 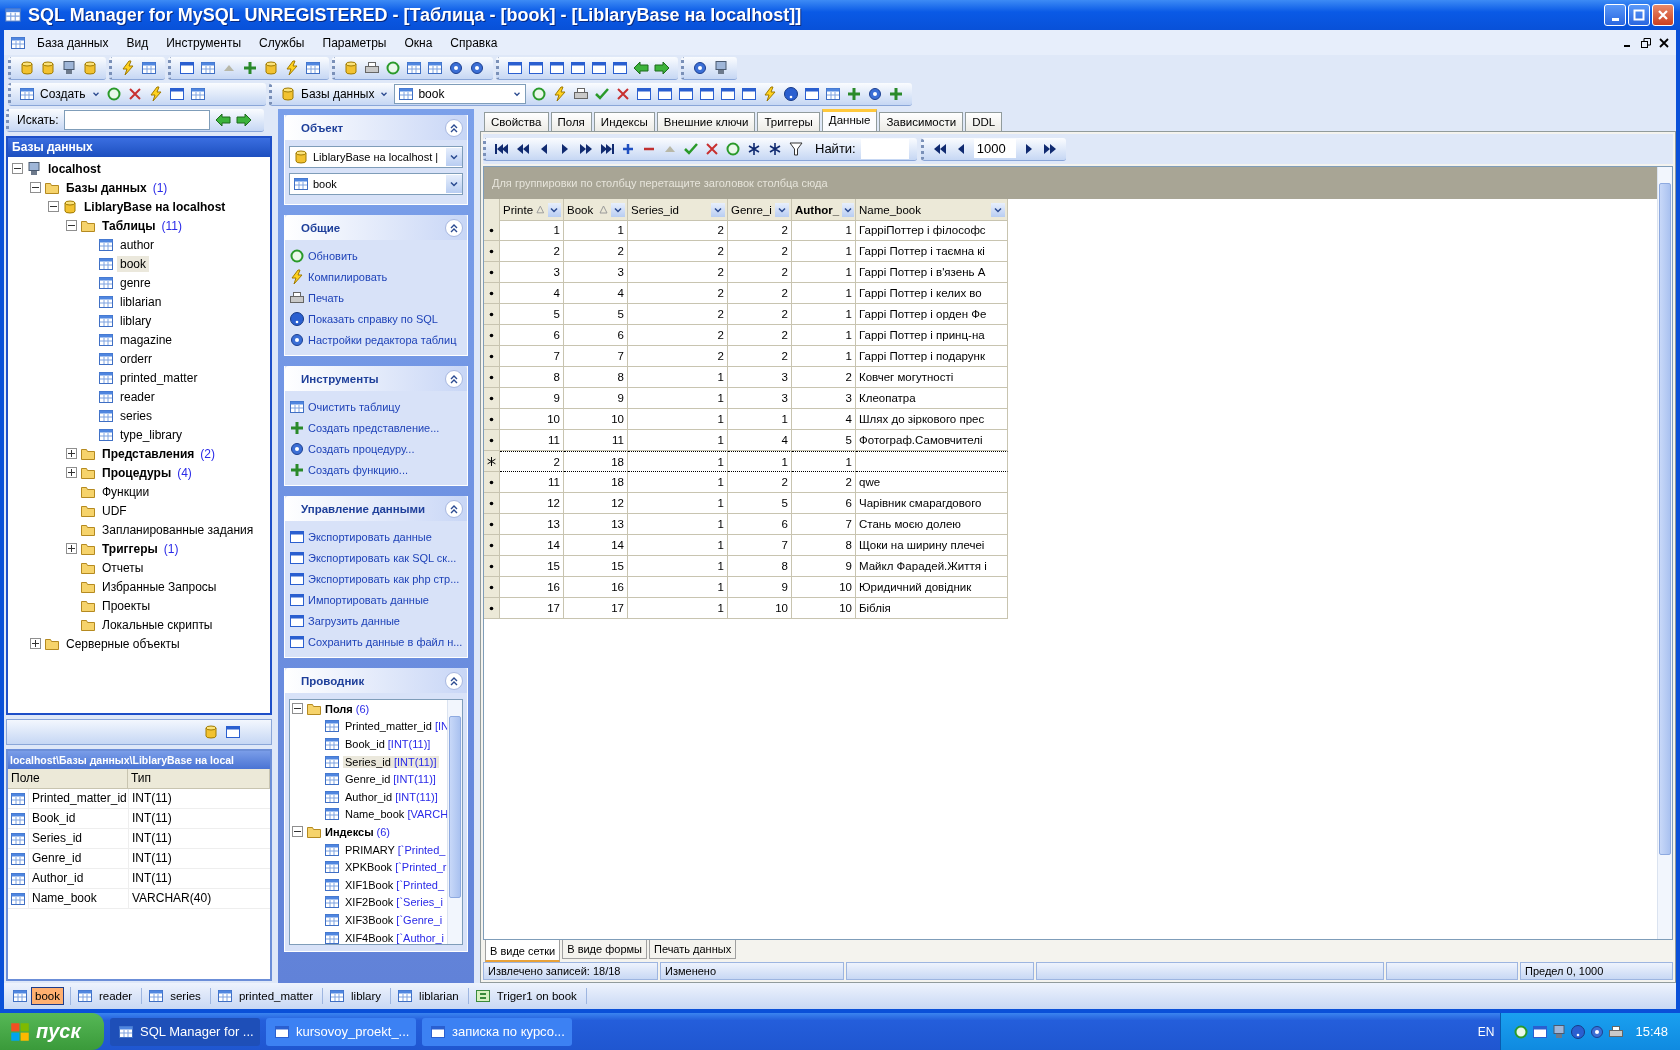 What do you see at coordinates (474, 42) in the screenshot?
I see `menu-item: Справка` at bounding box center [474, 42].